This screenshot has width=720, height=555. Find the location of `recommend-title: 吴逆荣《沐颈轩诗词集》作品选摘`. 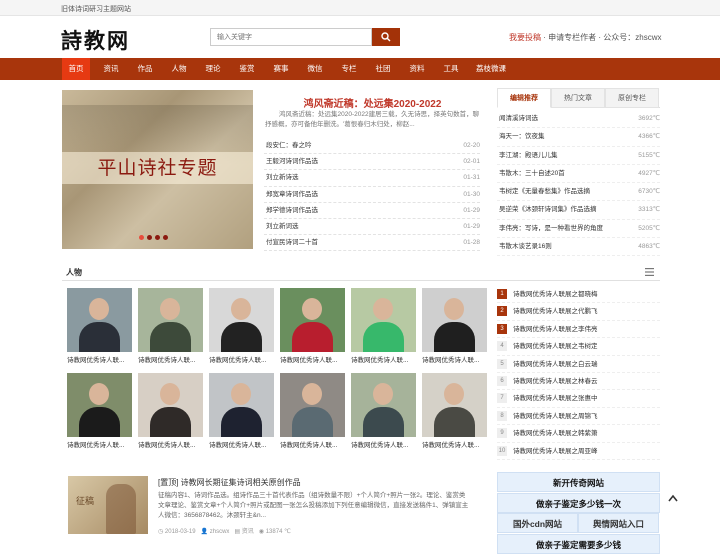

recommend-title: 吴逆荣《沐颈轩诗词集》作品选摘 is located at coordinates (548, 210).